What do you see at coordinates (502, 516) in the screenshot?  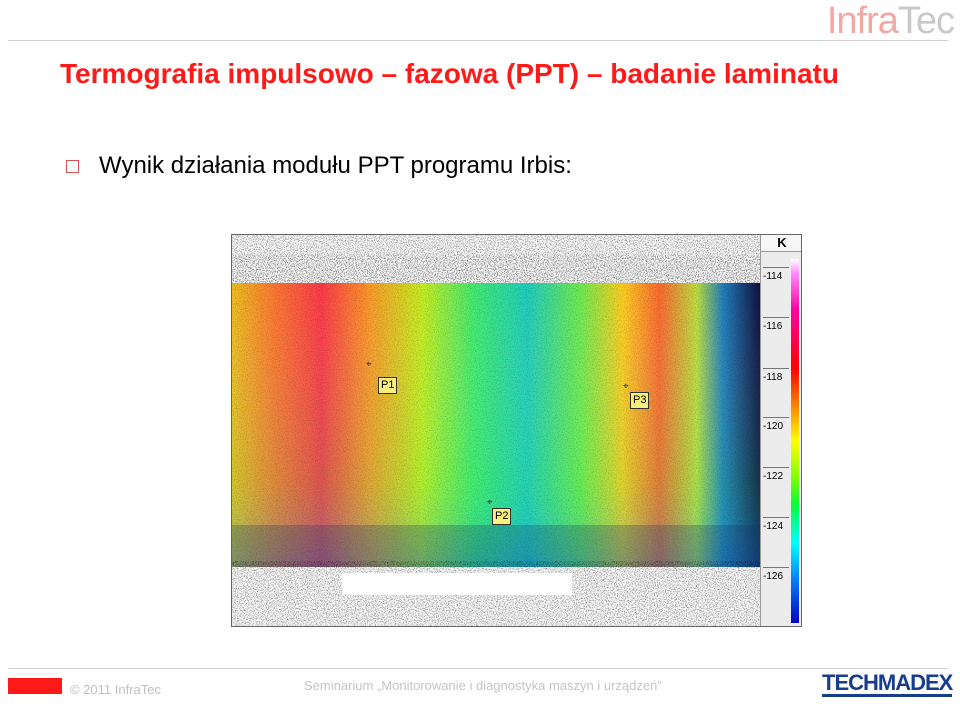 I see `marker-p2: P2` at bounding box center [502, 516].